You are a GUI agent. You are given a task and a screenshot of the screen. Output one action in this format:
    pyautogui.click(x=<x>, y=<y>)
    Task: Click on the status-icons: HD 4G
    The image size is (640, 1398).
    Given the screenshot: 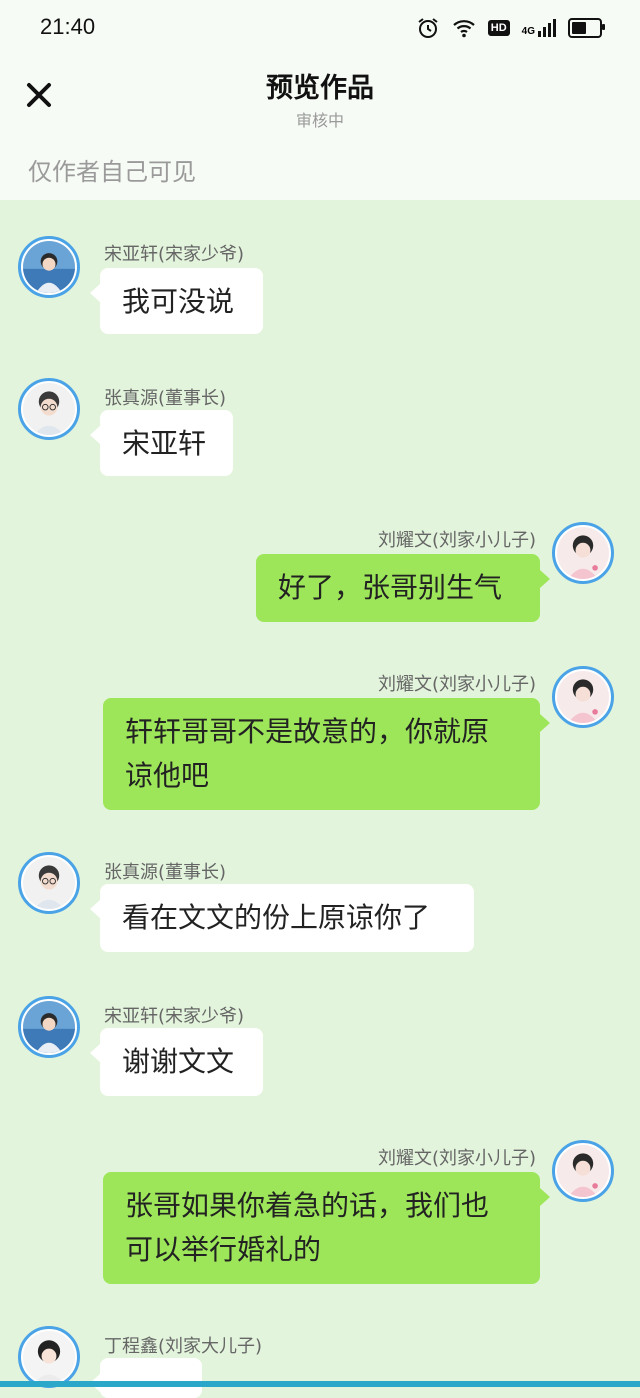 What is the action you would take?
    pyautogui.click(x=510, y=28)
    